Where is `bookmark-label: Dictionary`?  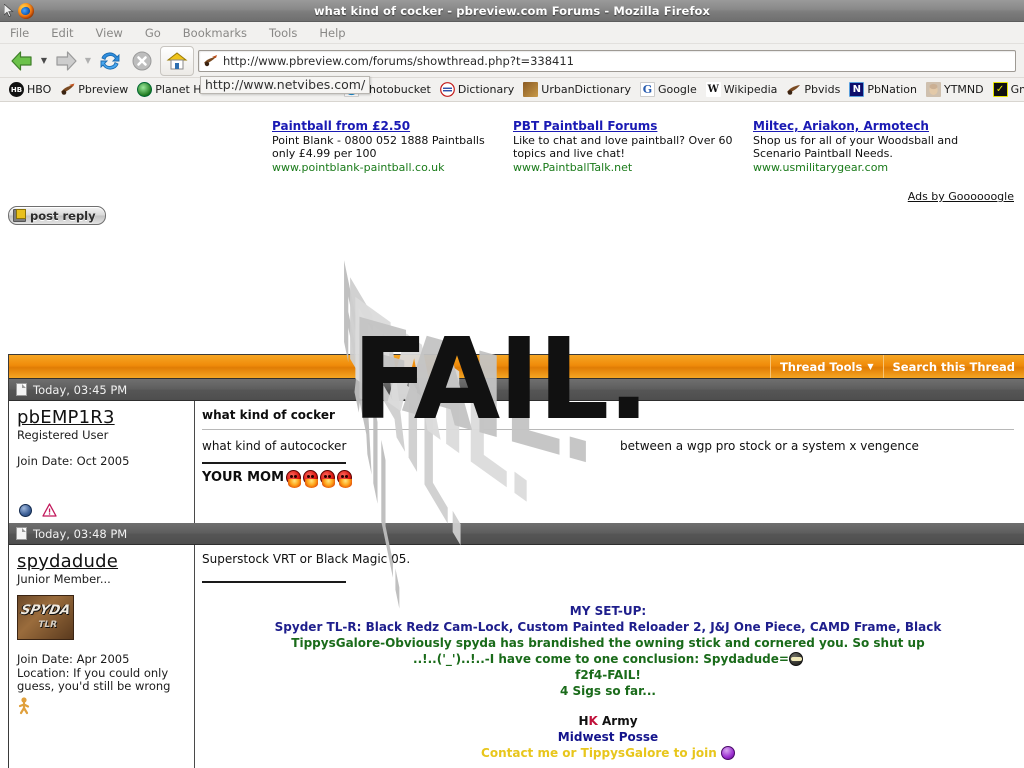
bookmark-label: Dictionary is located at coordinates (486, 89).